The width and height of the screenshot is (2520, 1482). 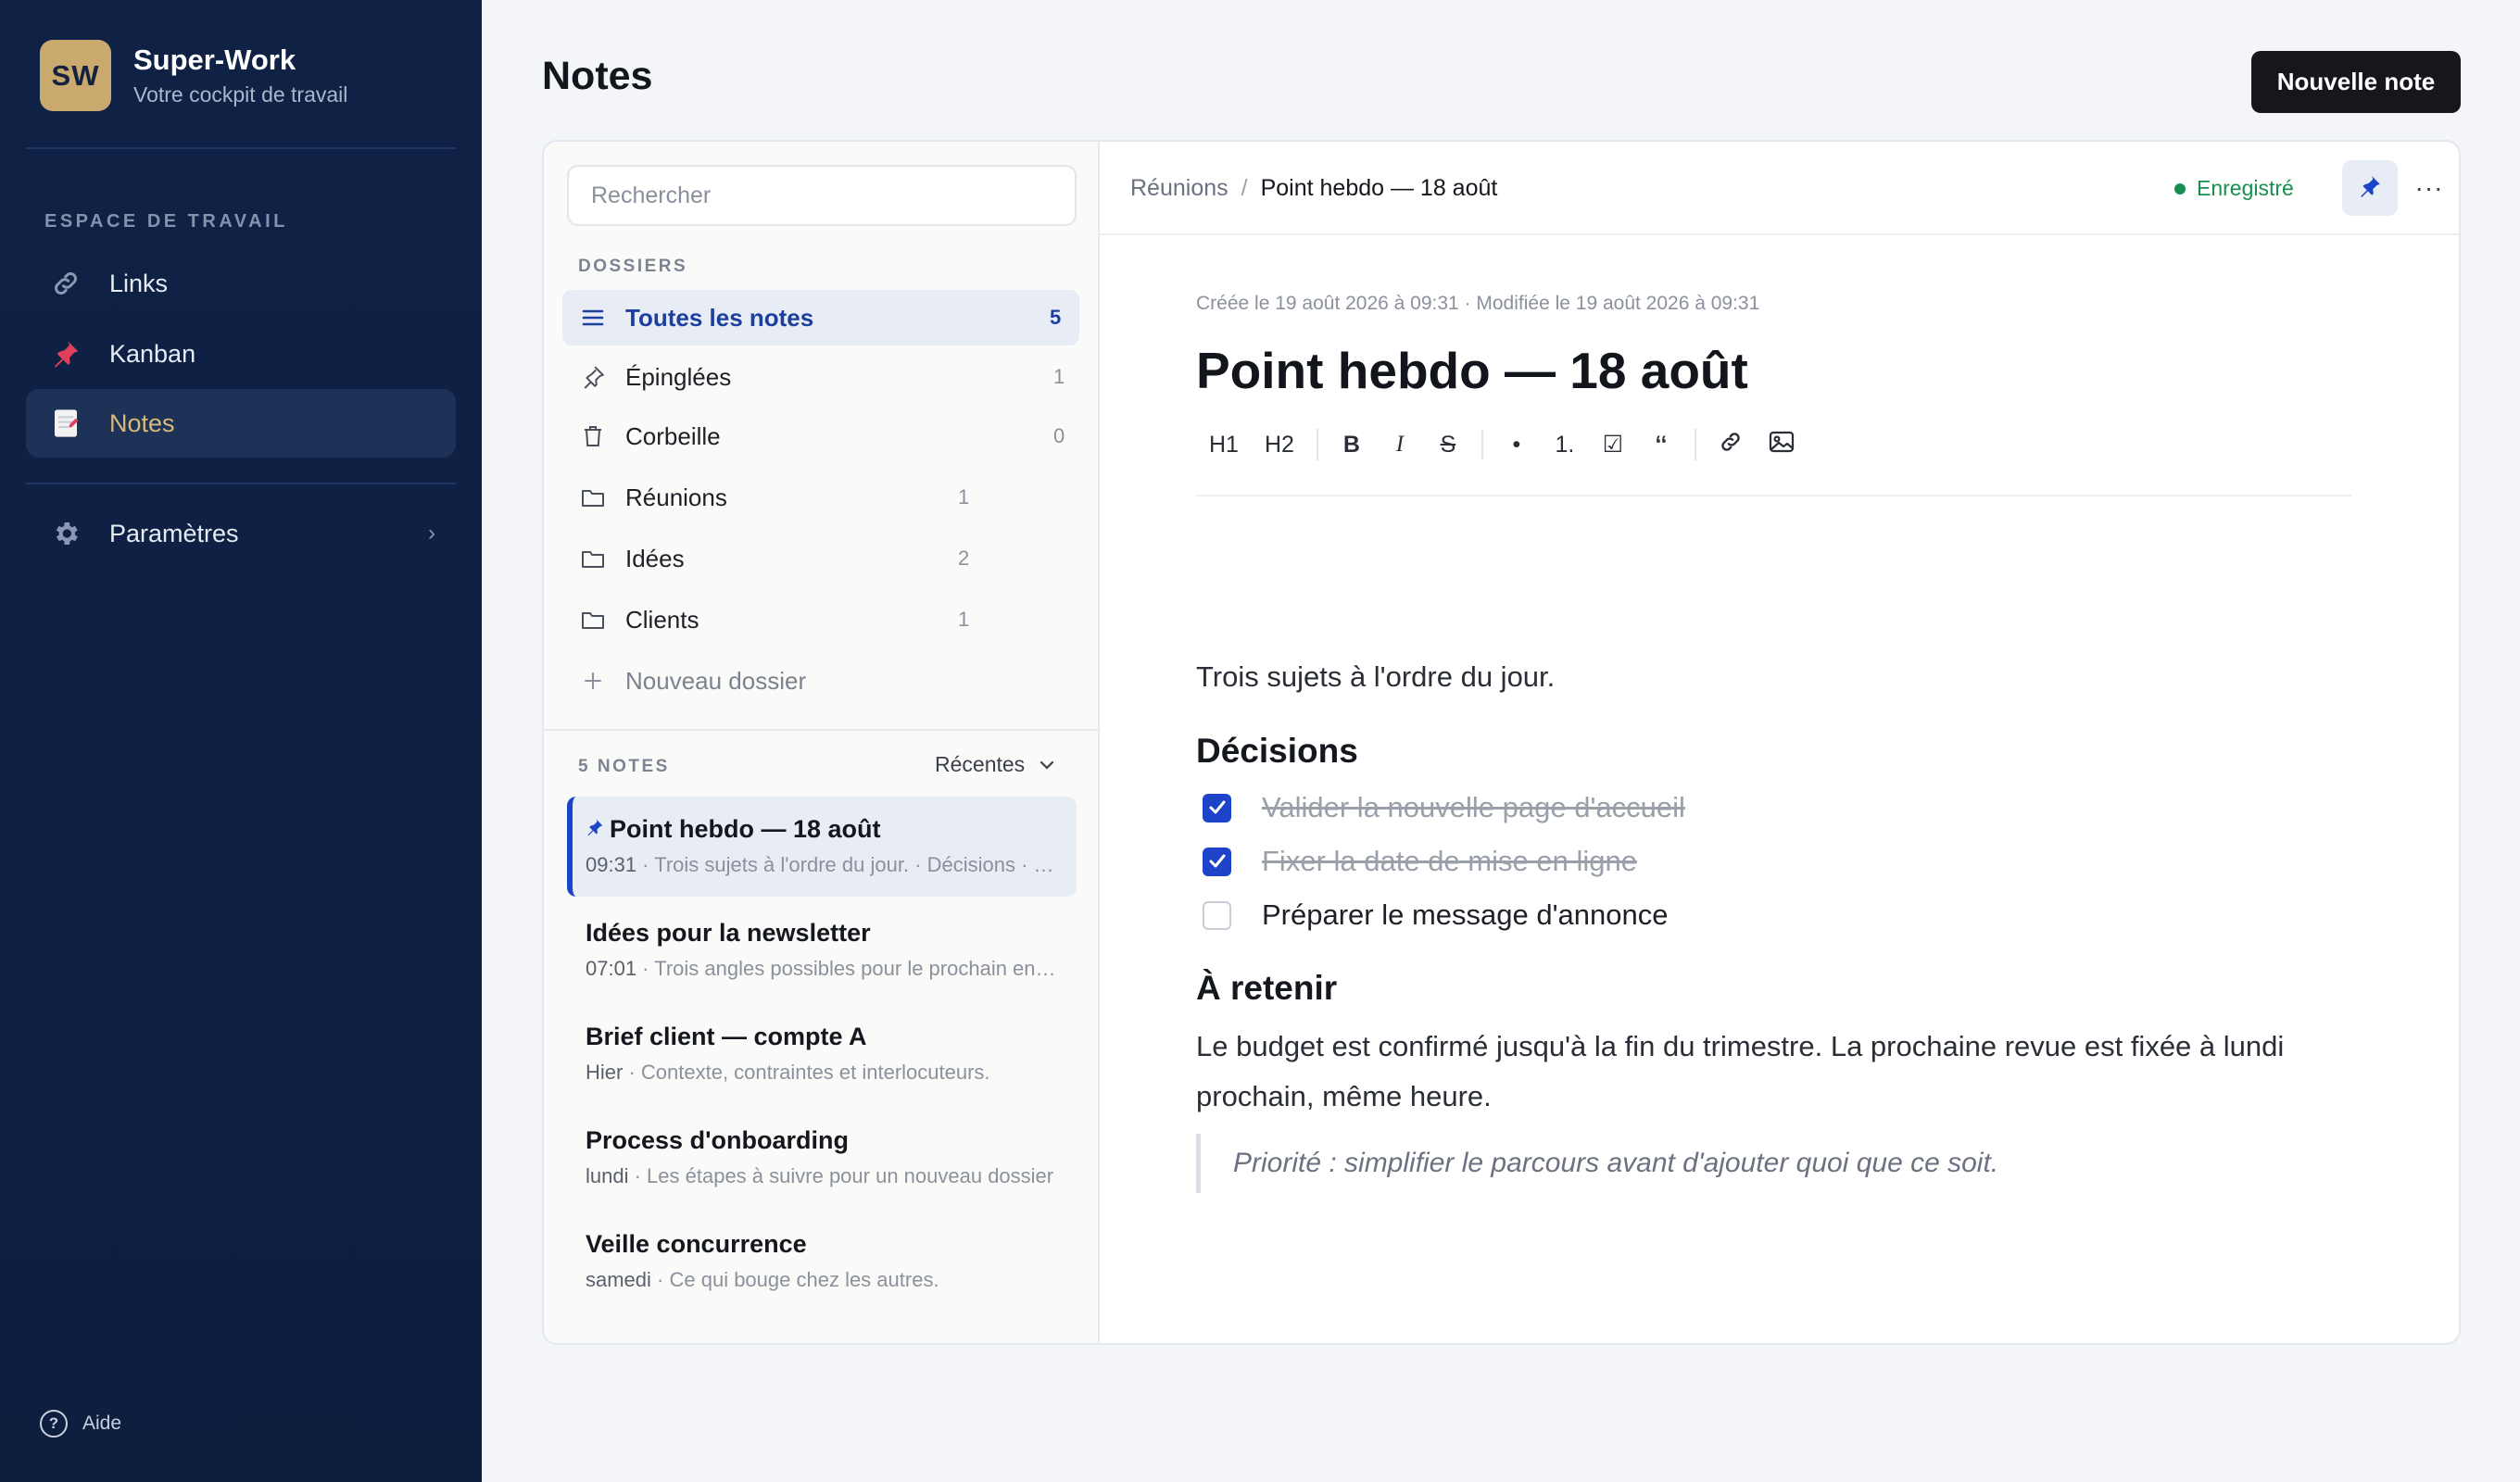 What do you see at coordinates (174, 533) in the screenshot?
I see `sidebar-item-label: Paramètres` at bounding box center [174, 533].